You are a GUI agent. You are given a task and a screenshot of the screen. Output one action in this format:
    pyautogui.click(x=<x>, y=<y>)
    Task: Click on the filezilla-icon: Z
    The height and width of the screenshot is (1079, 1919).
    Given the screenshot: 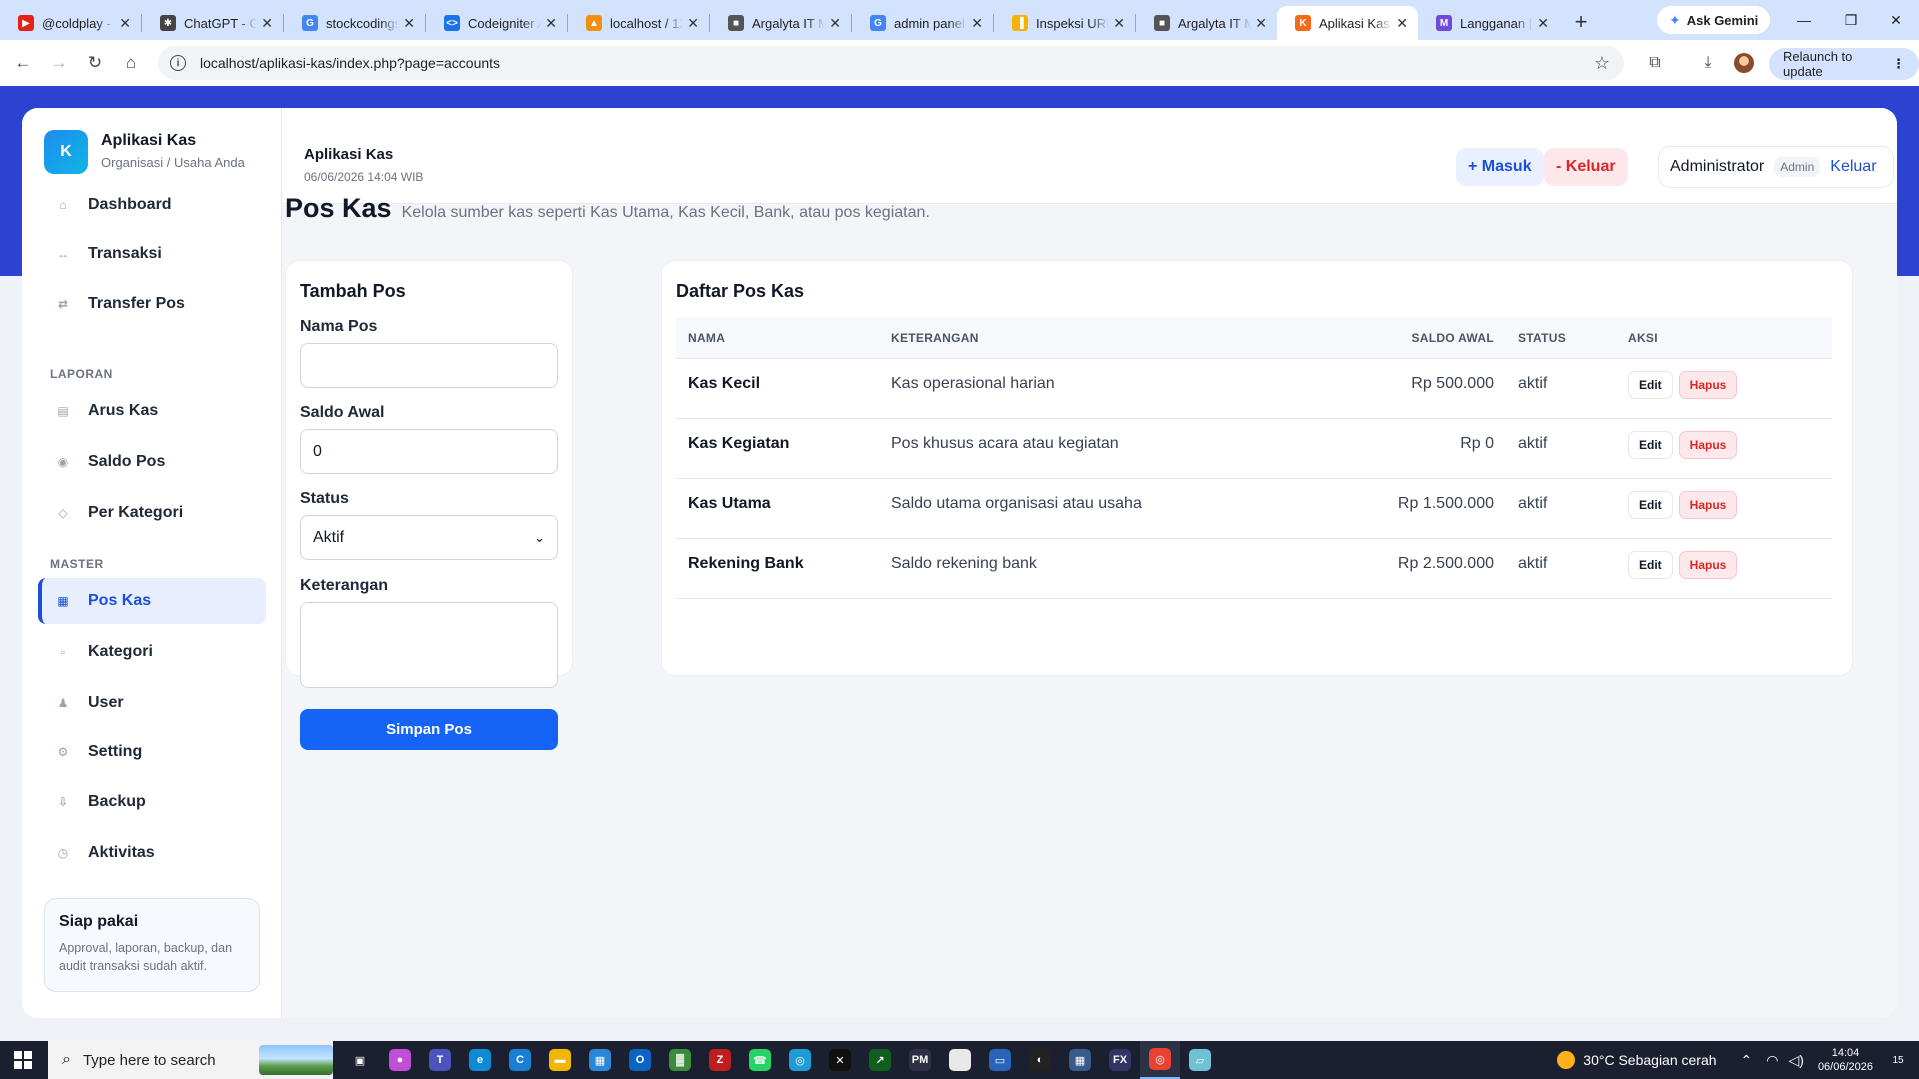 What is the action you would take?
    pyautogui.click(x=720, y=1060)
    